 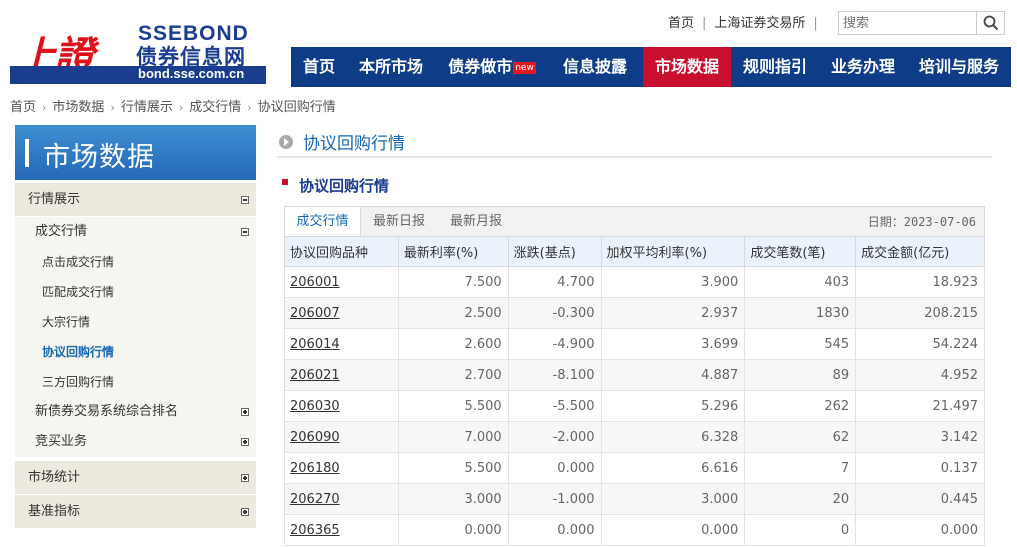 What do you see at coordinates (595, 67) in the screenshot?
I see `nav-item-disclosure: 信息披露` at bounding box center [595, 67].